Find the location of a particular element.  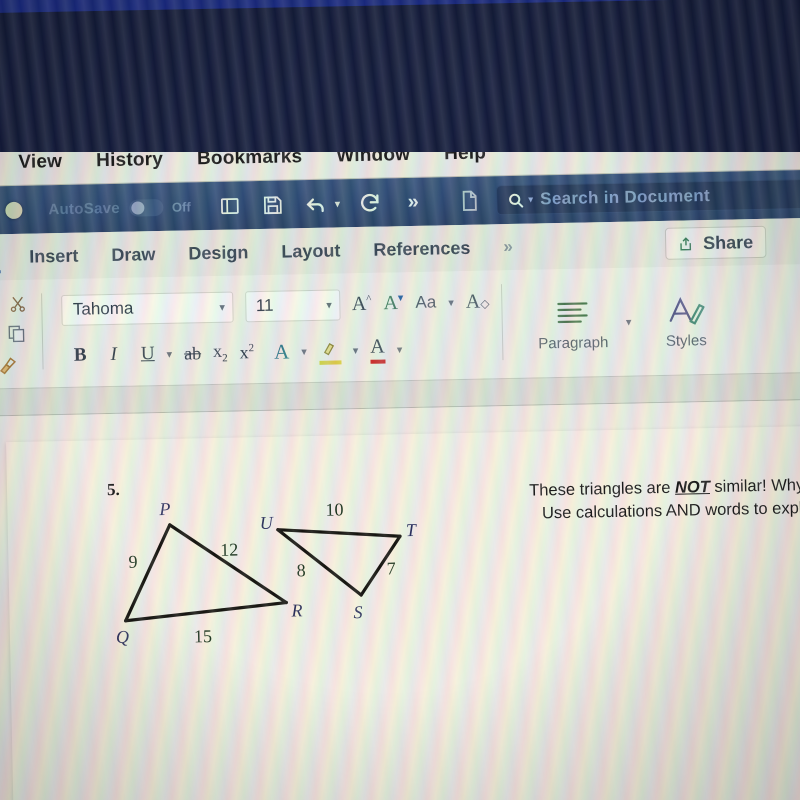

underline-chevron-down-icon: ▾ is located at coordinates (169, 353).